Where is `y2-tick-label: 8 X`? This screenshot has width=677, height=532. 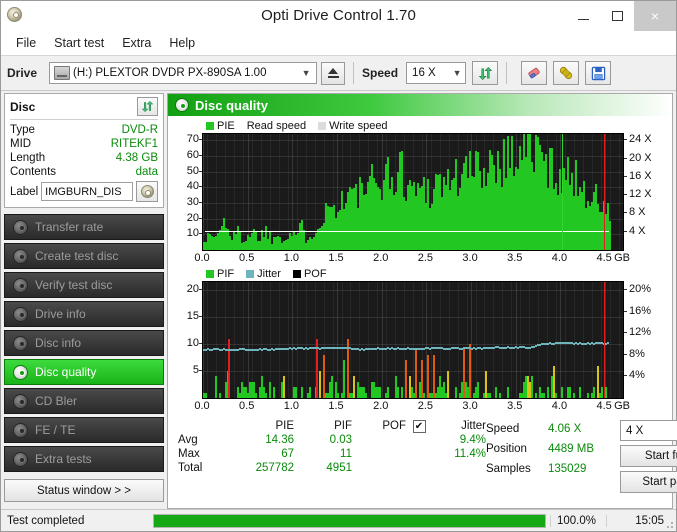
y2-tick-label: 8 X is located at coordinates (637, 212).